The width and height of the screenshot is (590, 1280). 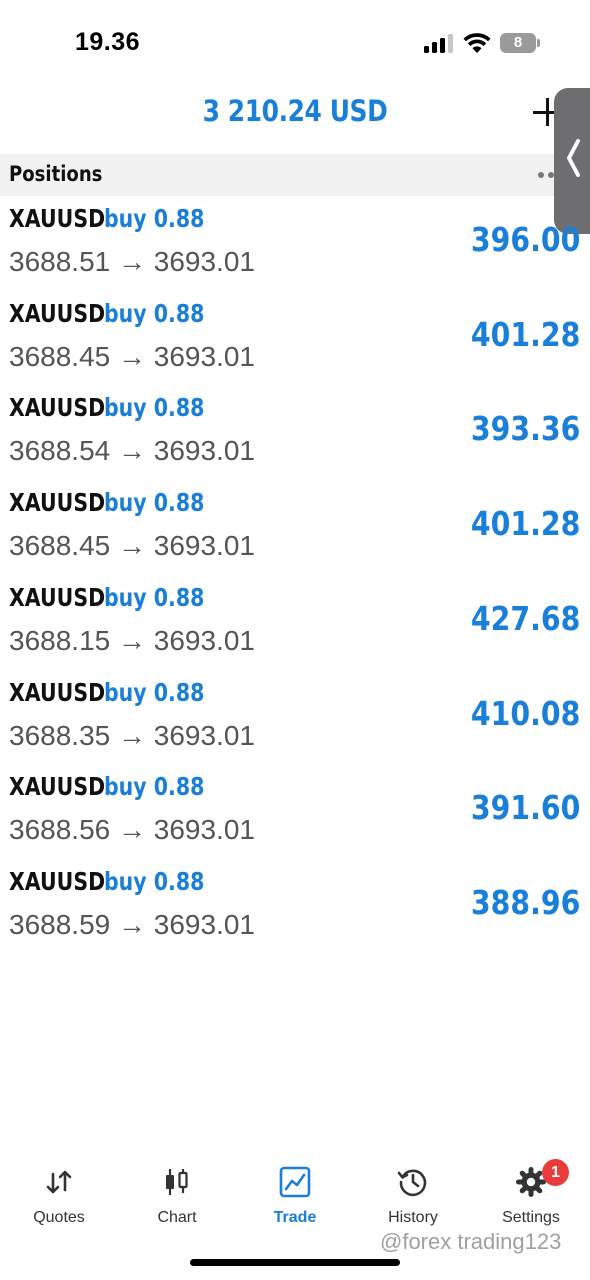 I want to click on position-prices: 3688.54 → 3693.01, so click(x=132, y=451).